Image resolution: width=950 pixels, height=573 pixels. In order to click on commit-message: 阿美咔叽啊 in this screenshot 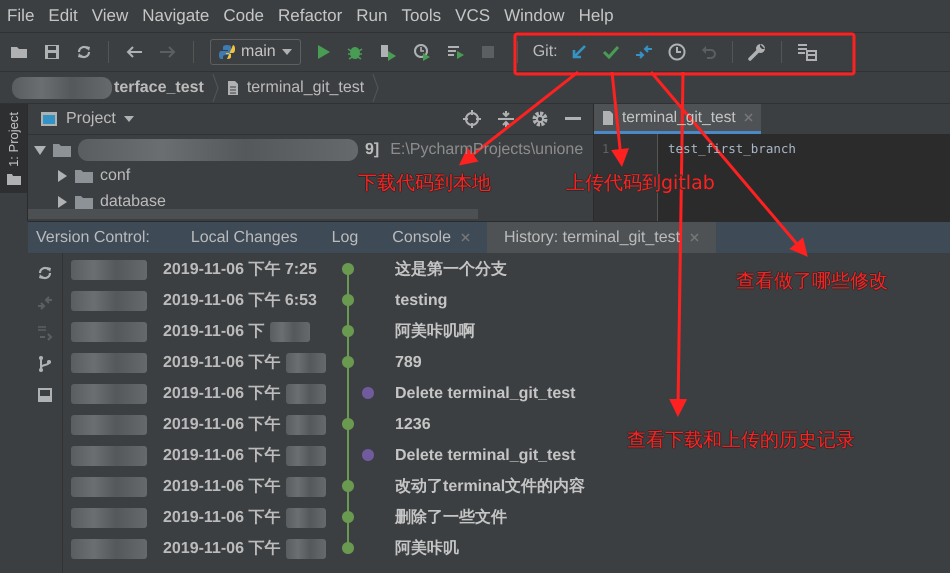, I will do `click(435, 331)`.